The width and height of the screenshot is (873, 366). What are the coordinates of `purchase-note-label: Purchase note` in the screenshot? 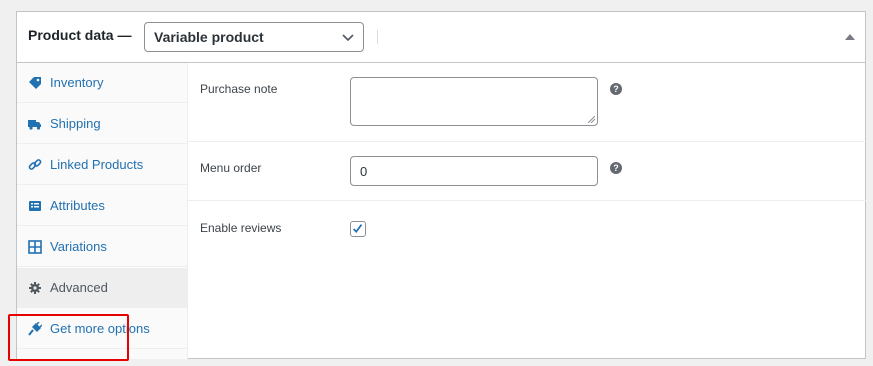 It's located at (239, 89).